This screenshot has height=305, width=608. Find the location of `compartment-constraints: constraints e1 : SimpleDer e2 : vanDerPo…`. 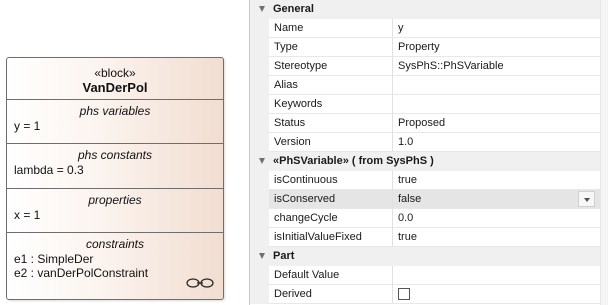

compartment-constraints: constraints e1 : SimpleDer e2 : vanDerPo… is located at coordinates (115, 266).